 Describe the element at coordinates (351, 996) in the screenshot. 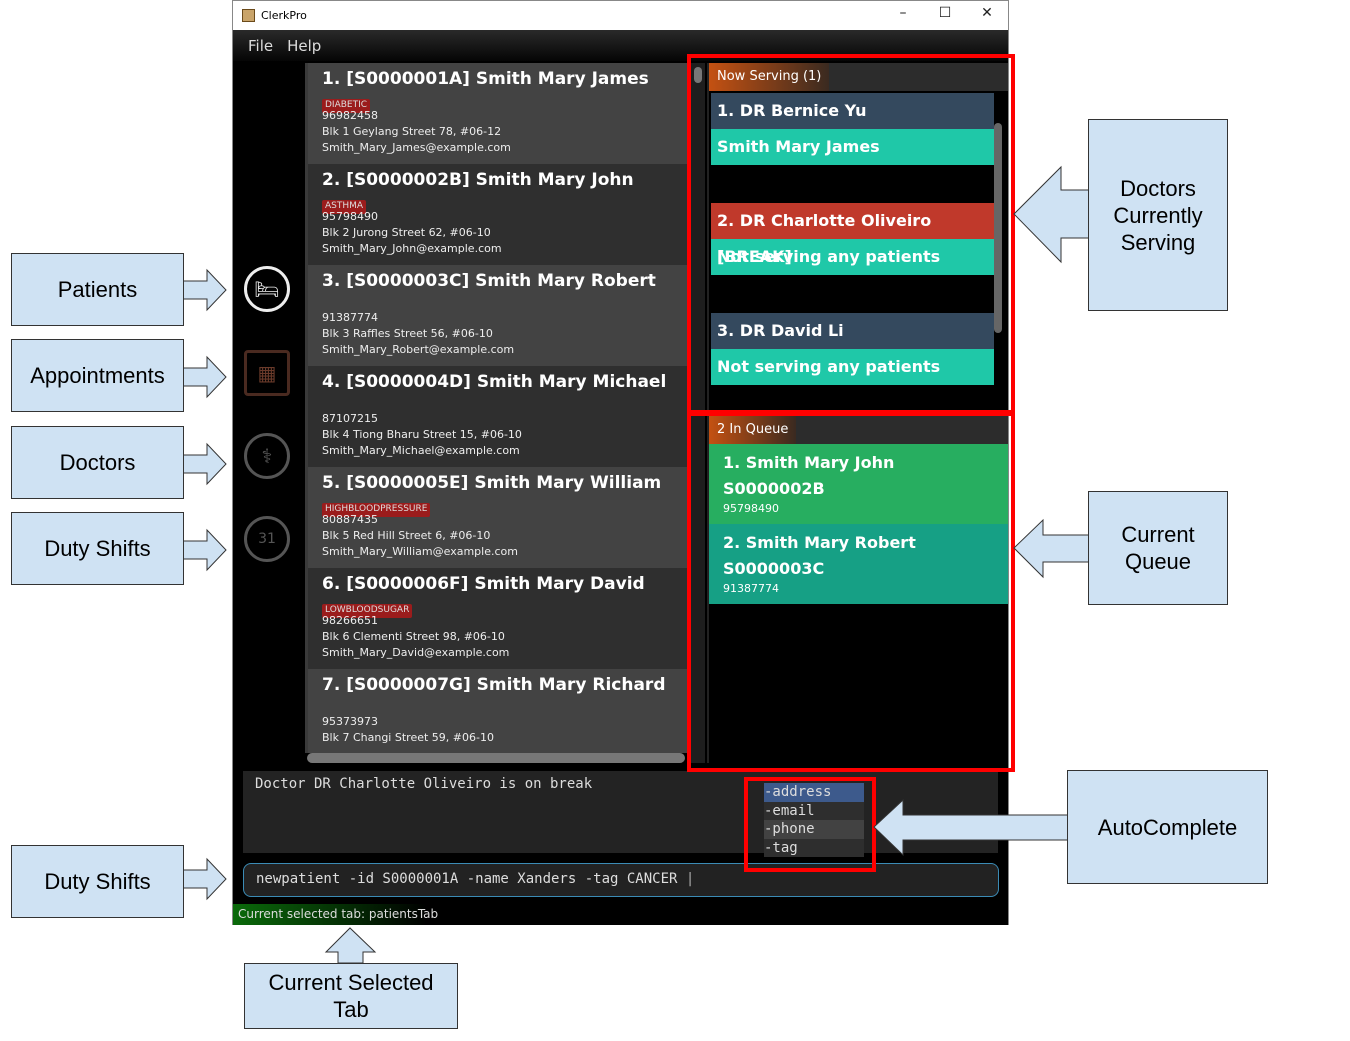

I see `callout-current-tab: Current Selected Tab` at that location.